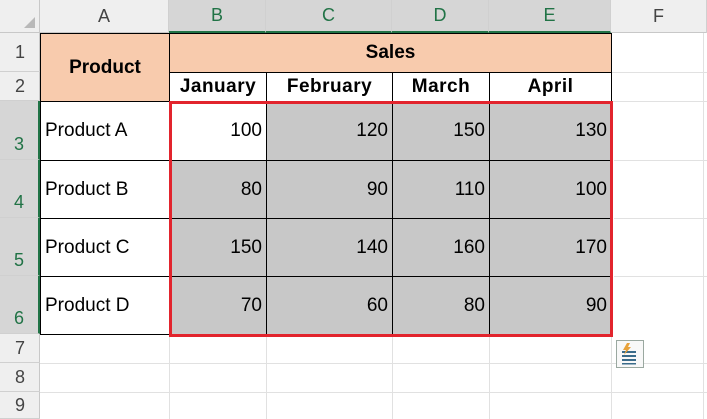 Image resolution: width=707 pixels, height=419 pixels. What do you see at coordinates (329, 16) in the screenshot?
I see `column-header-c: C` at bounding box center [329, 16].